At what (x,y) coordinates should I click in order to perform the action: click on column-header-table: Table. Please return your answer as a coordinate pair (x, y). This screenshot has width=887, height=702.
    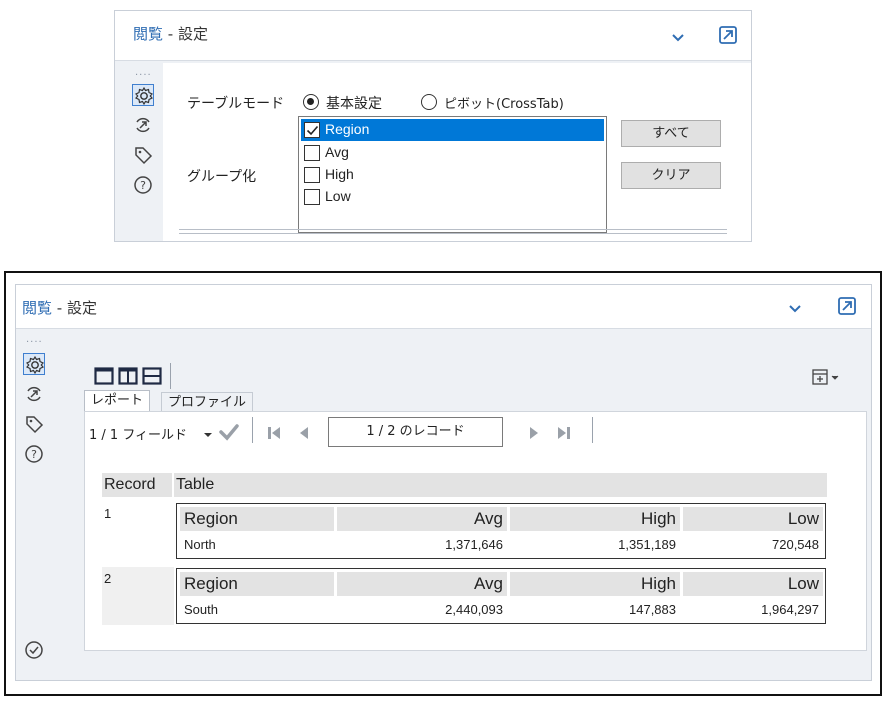
    Looking at the image, I should click on (500, 485).